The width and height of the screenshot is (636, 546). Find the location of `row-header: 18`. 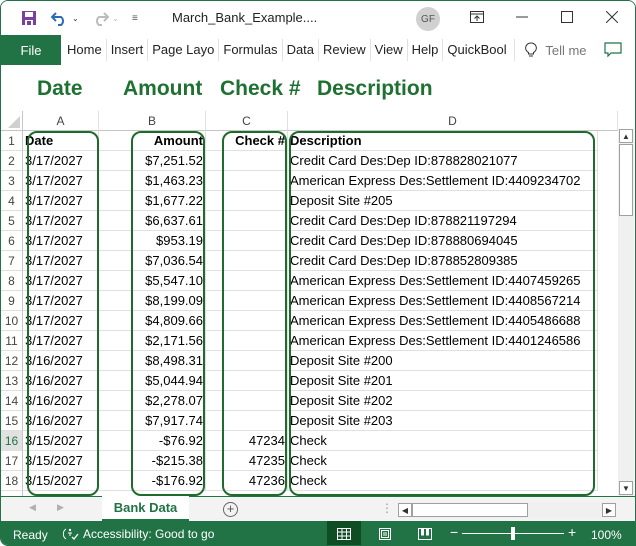

row-header: 18 is located at coordinates (12, 481).